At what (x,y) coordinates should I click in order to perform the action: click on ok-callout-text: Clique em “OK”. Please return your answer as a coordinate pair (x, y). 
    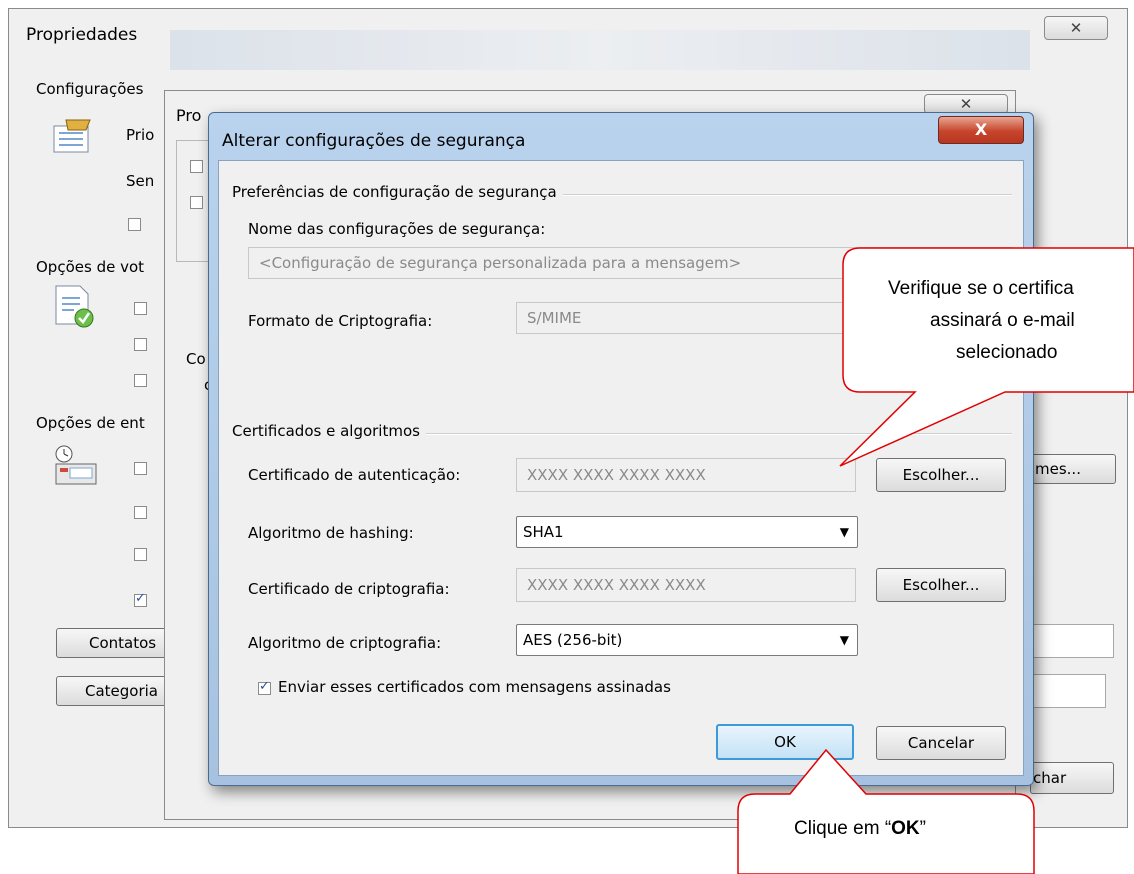
    Looking at the image, I should click on (860, 829).